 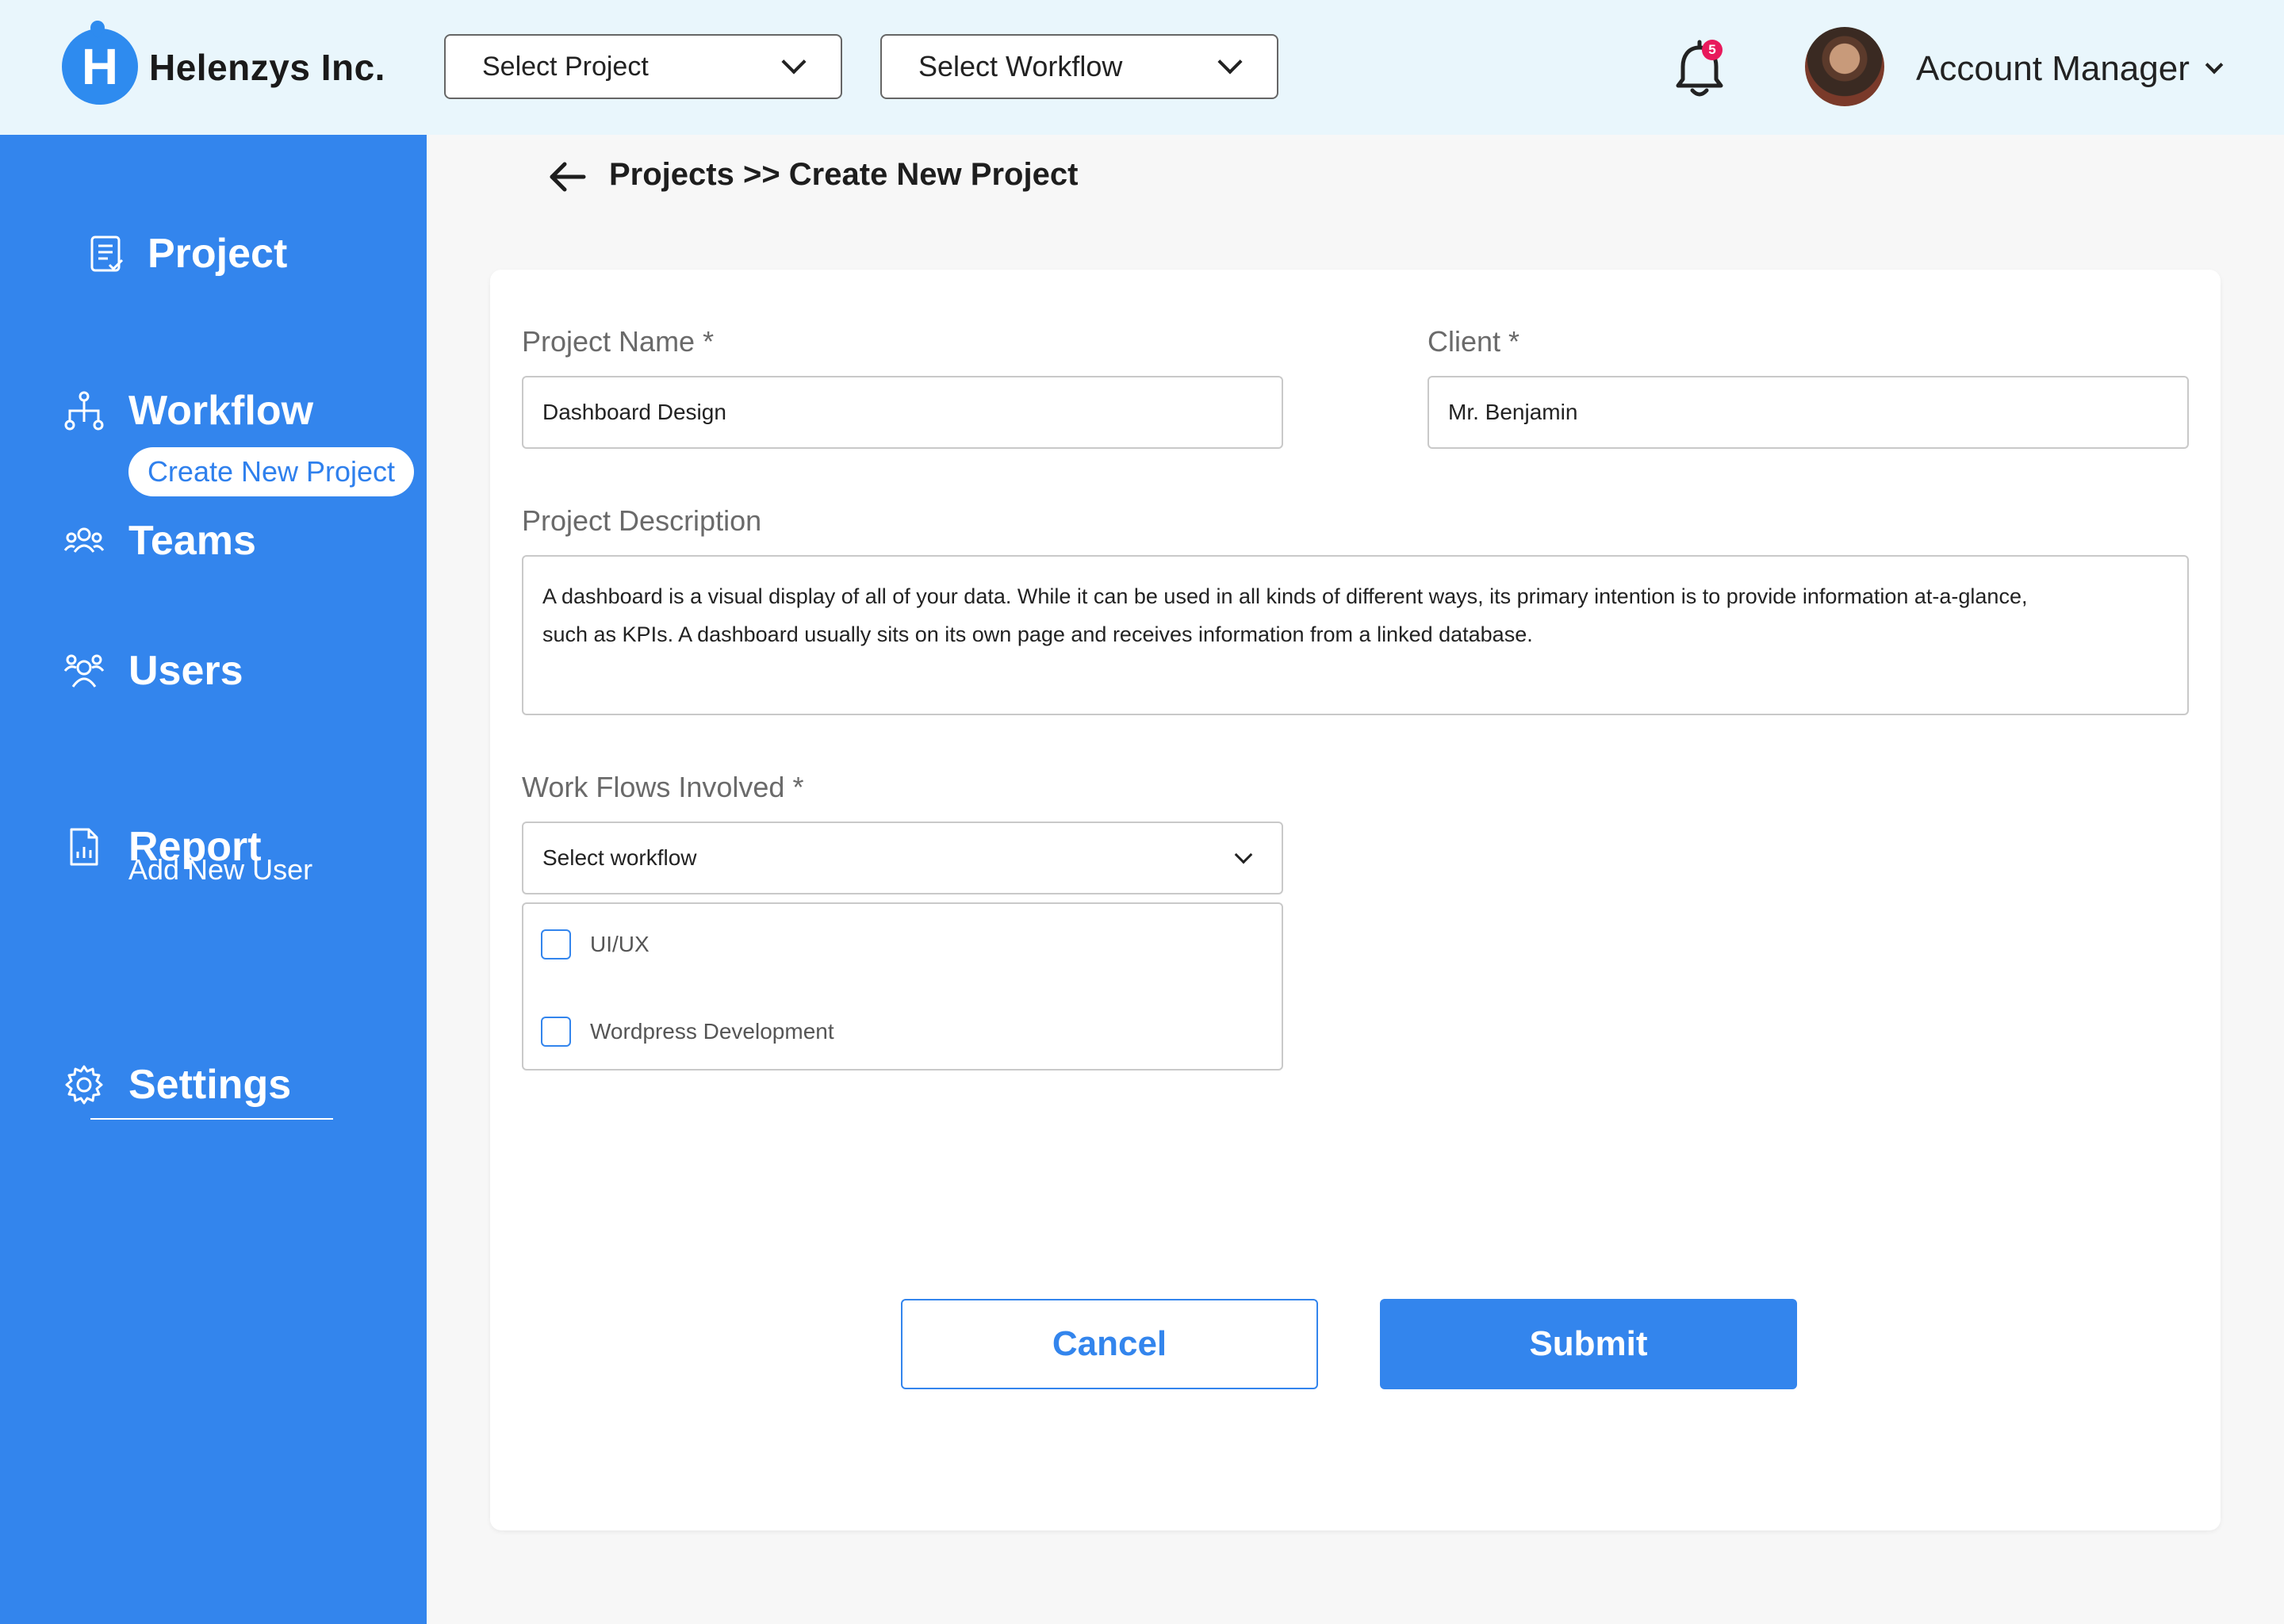 What do you see at coordinates (210, 1085) in the screenshot?
I see `sidebar-item-label: Settings` at bounding box center [210, 1085].